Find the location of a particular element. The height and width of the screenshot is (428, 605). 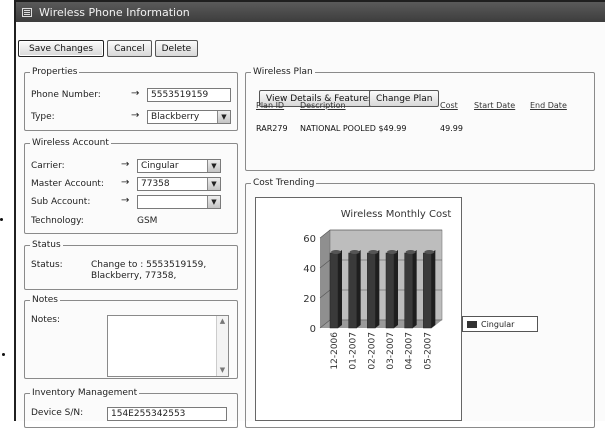

carrier-select-value: Cingular is located at coordinates (160, 166).